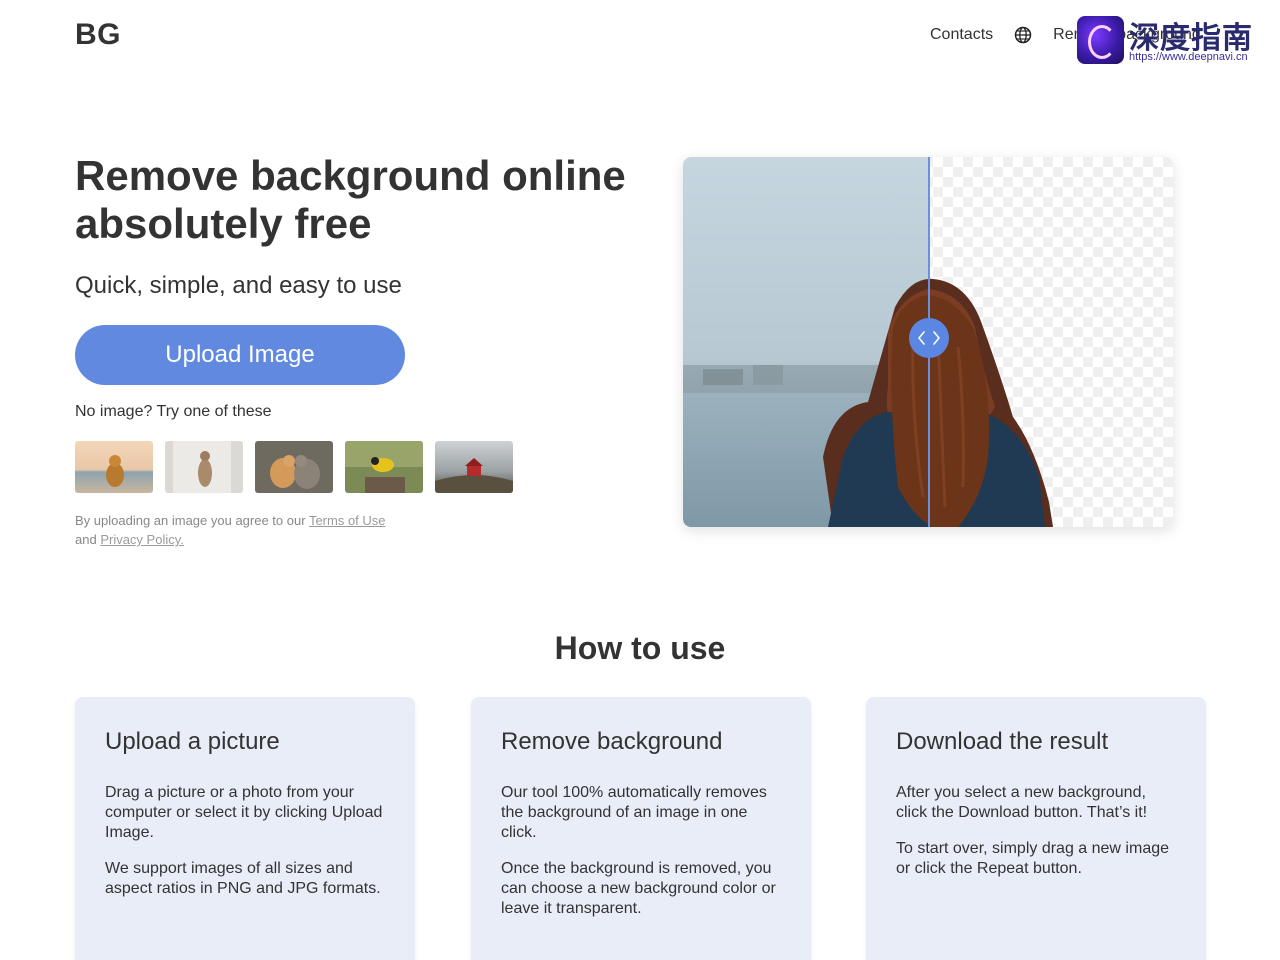 This screenshot has height=960, width=1280. I want to click on step-card-title: Upload a picture, so click(192, 741).